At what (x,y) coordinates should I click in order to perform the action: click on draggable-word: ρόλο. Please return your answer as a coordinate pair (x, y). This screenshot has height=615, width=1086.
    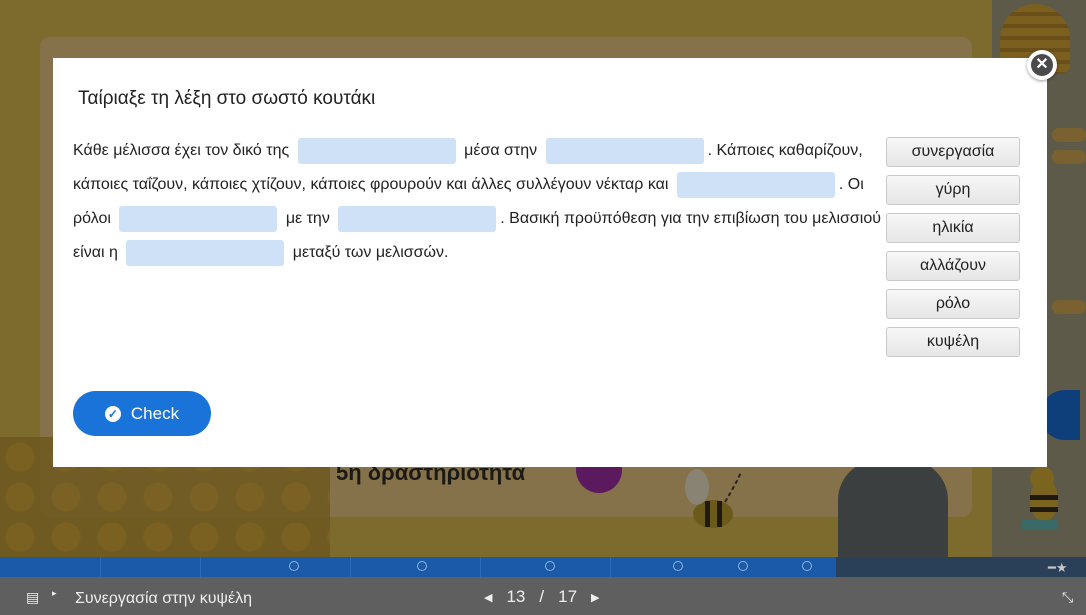
    Looking at the image, I should click on (953, 304).